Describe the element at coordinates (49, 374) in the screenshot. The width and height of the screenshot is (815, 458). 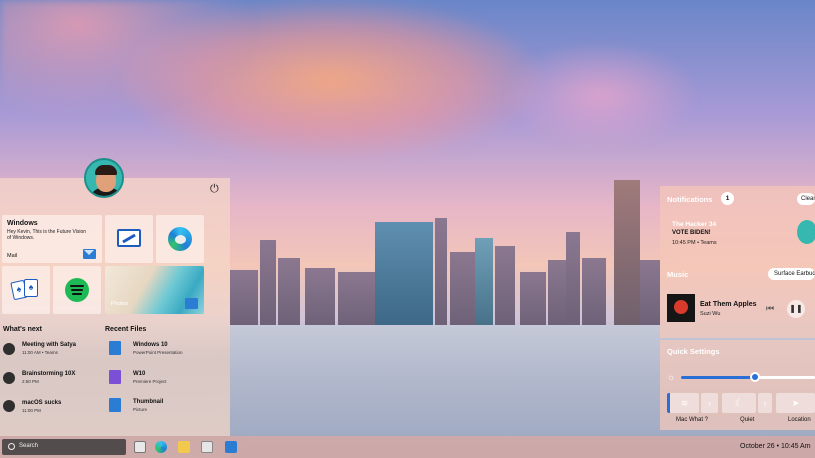
I see `item-title: Brainstorming 10X` at that location.